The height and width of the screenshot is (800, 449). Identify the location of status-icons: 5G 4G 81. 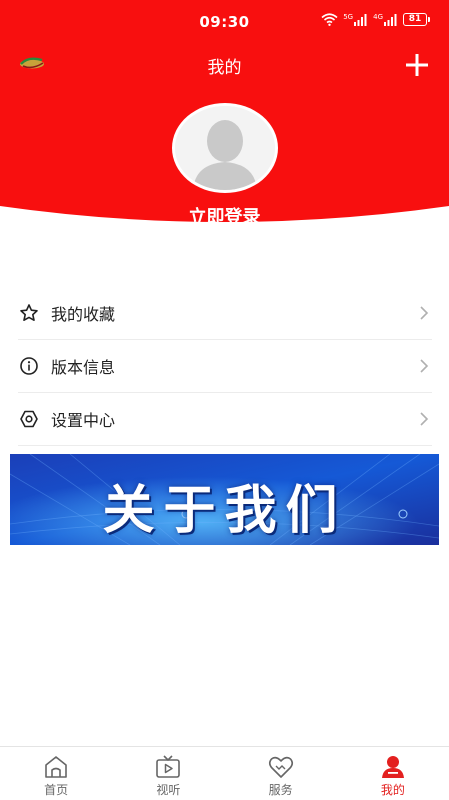
(375, 19).